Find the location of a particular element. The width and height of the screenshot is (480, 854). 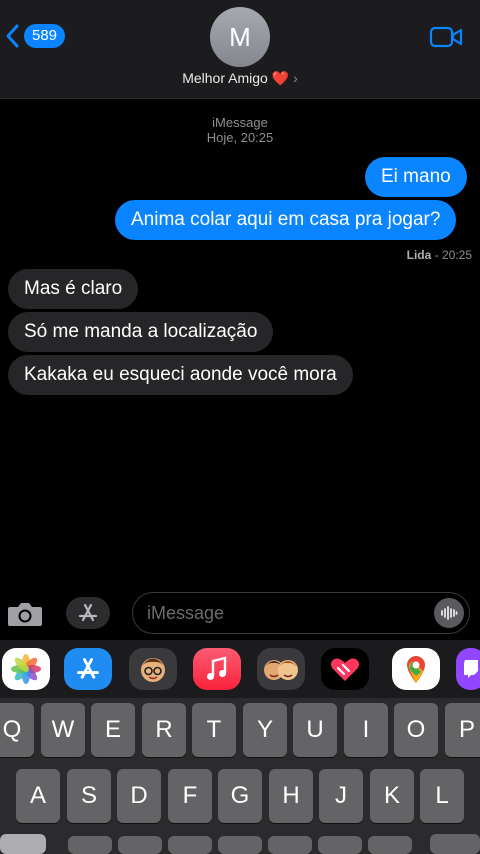

delete-key is located at coordinates (455, 844).